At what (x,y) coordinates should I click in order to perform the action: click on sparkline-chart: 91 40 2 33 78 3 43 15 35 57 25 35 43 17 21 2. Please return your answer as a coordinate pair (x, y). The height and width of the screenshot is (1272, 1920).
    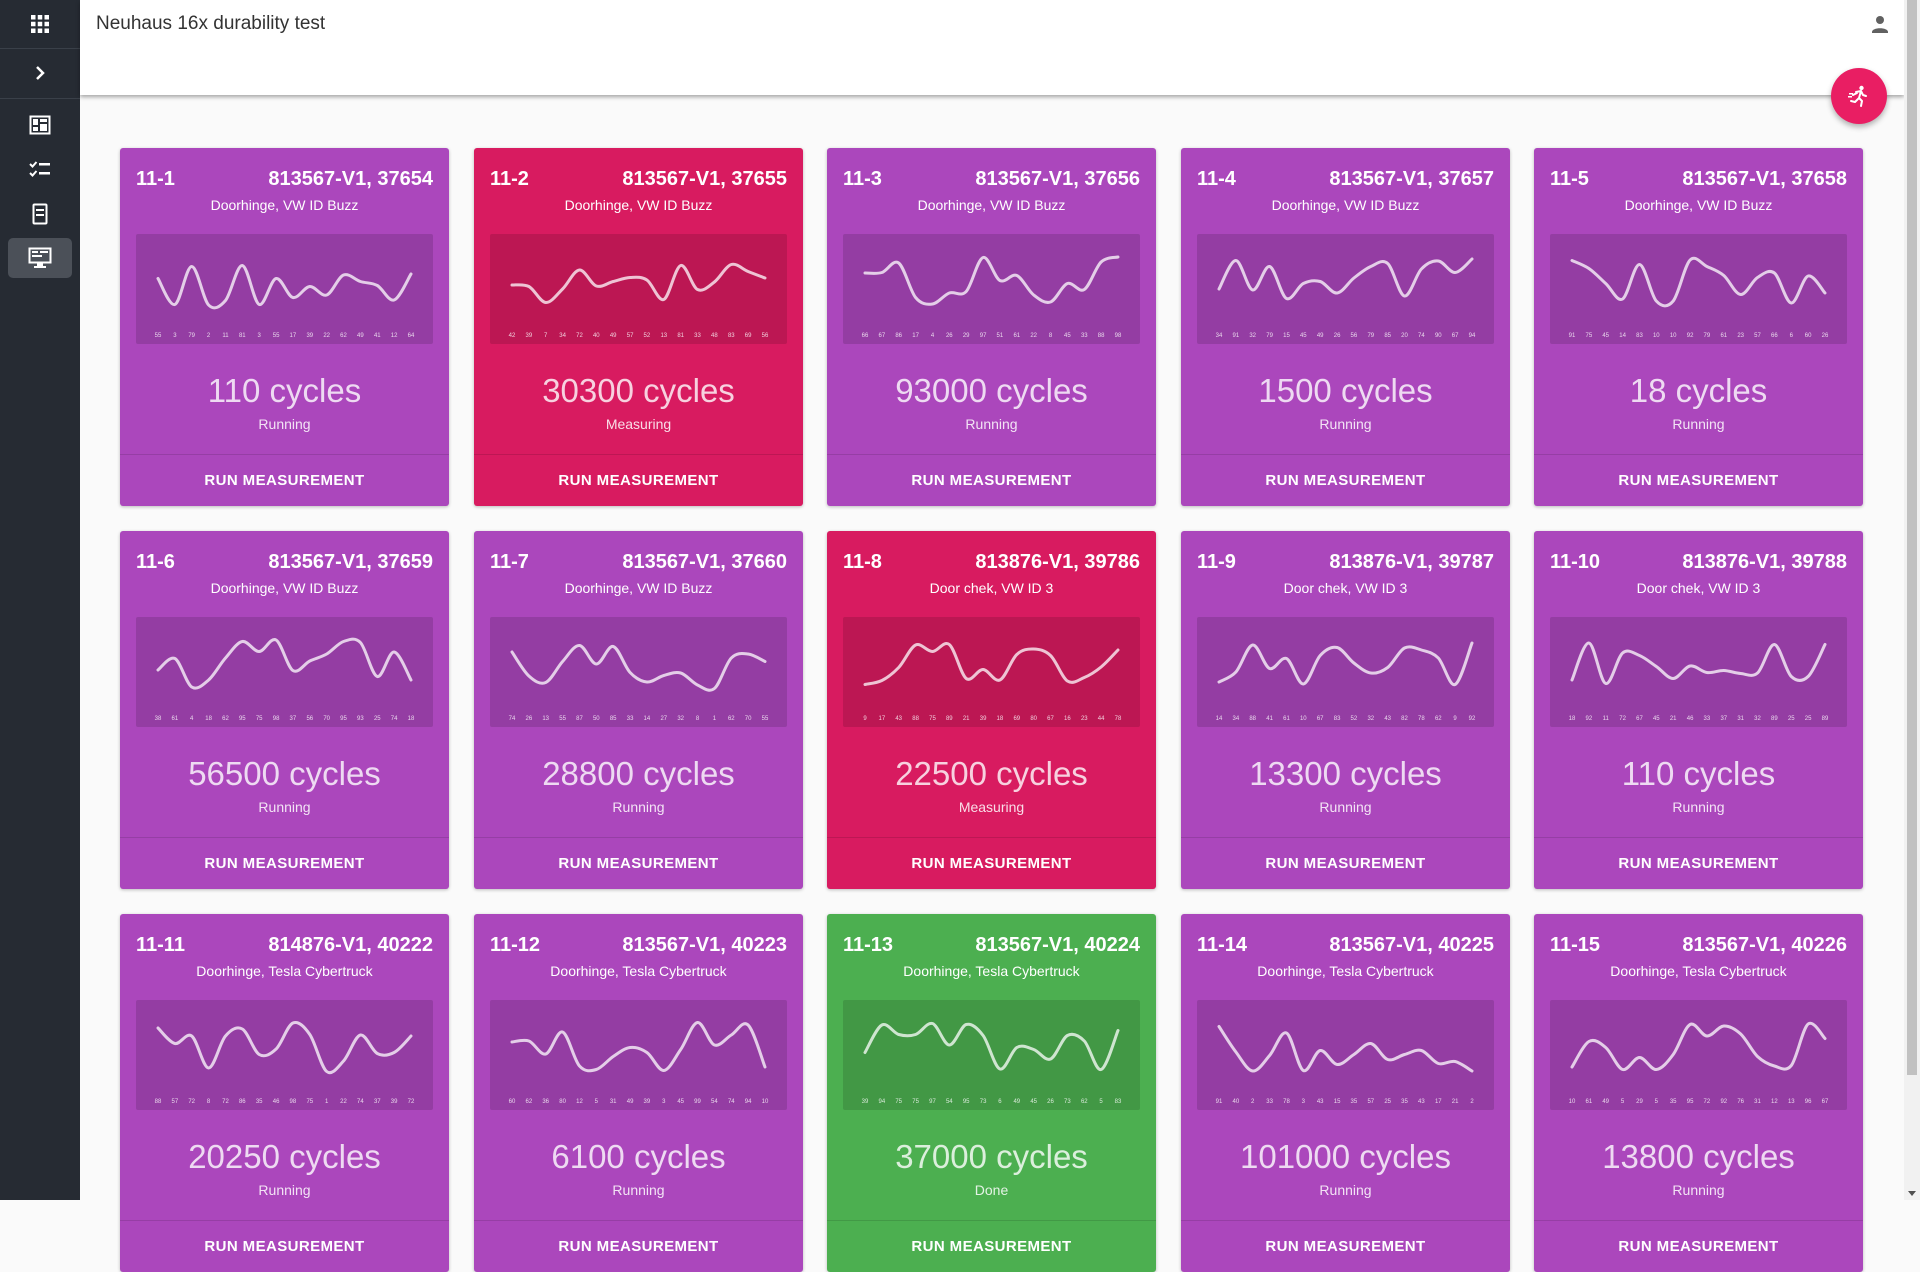
    Looking at the image, I should click on (1345, 1055).